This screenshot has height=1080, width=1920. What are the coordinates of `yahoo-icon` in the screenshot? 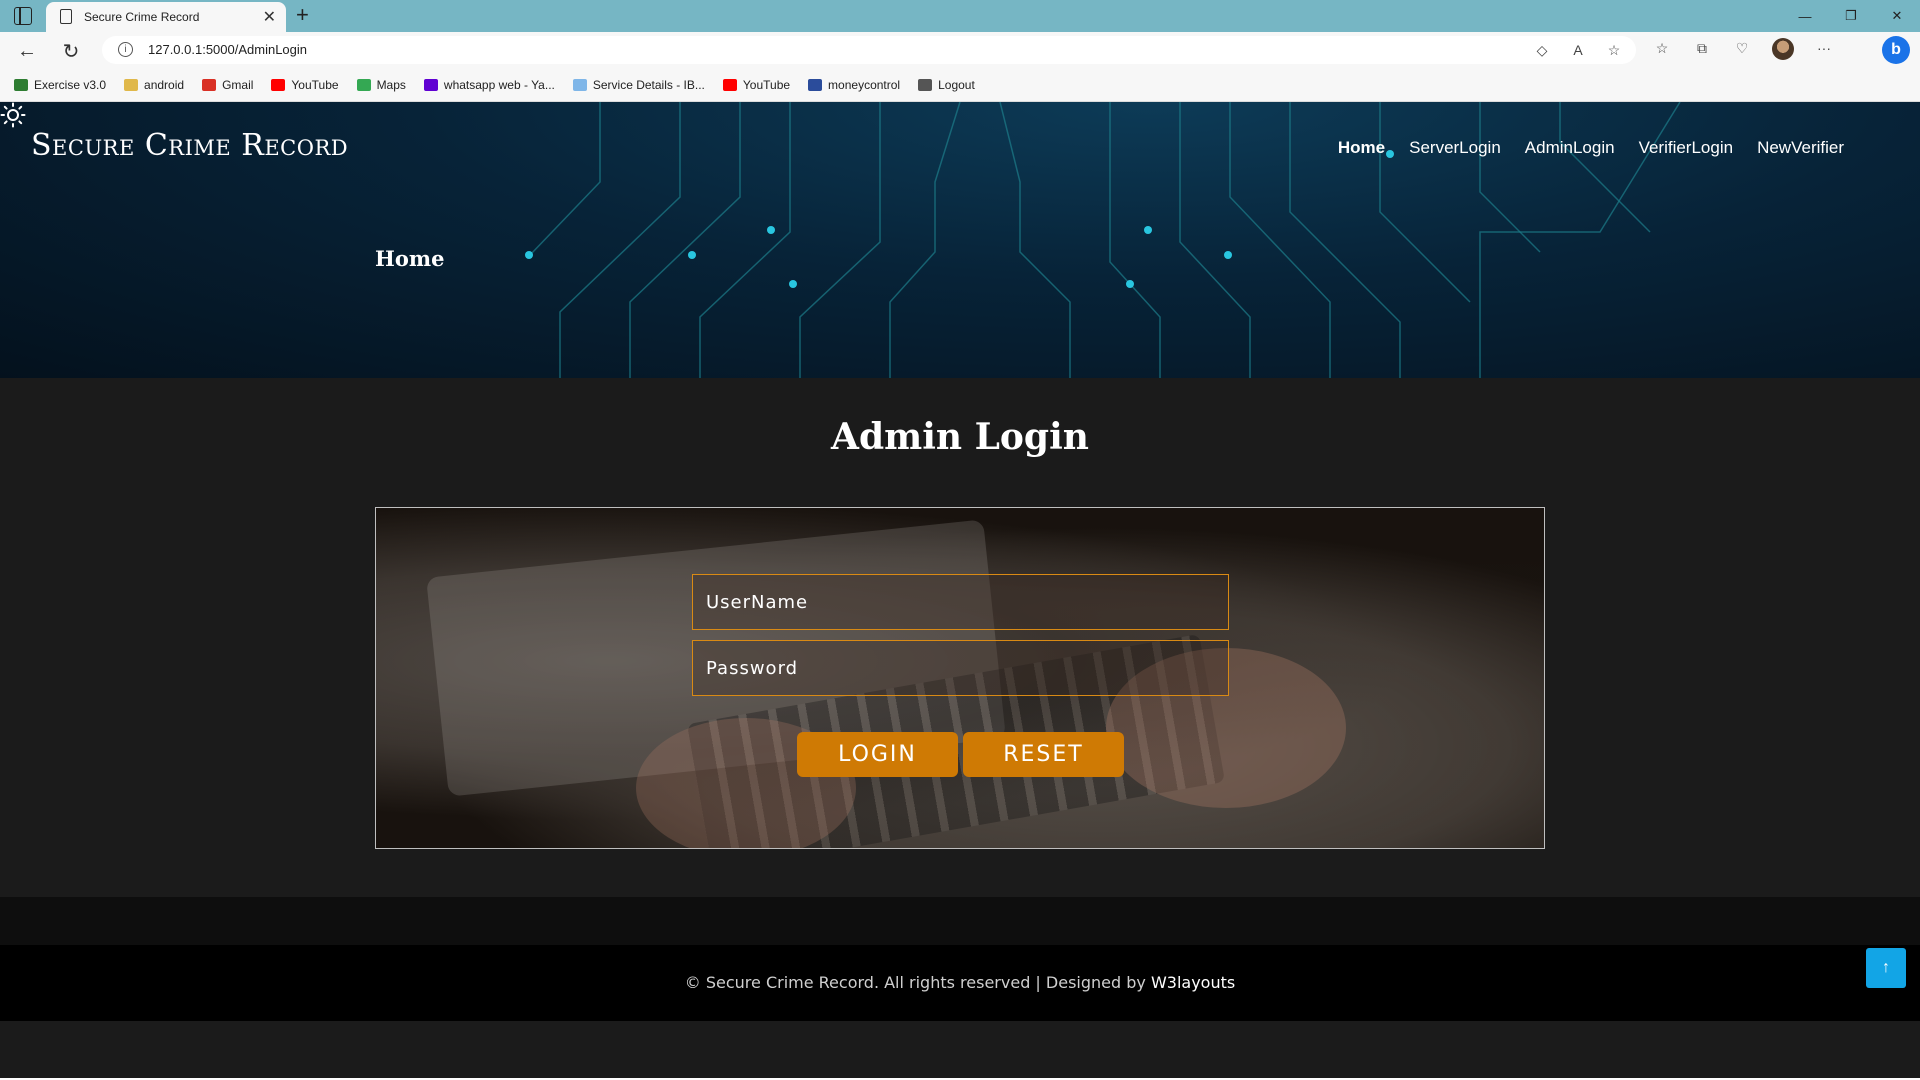 It's located at (430, 84).